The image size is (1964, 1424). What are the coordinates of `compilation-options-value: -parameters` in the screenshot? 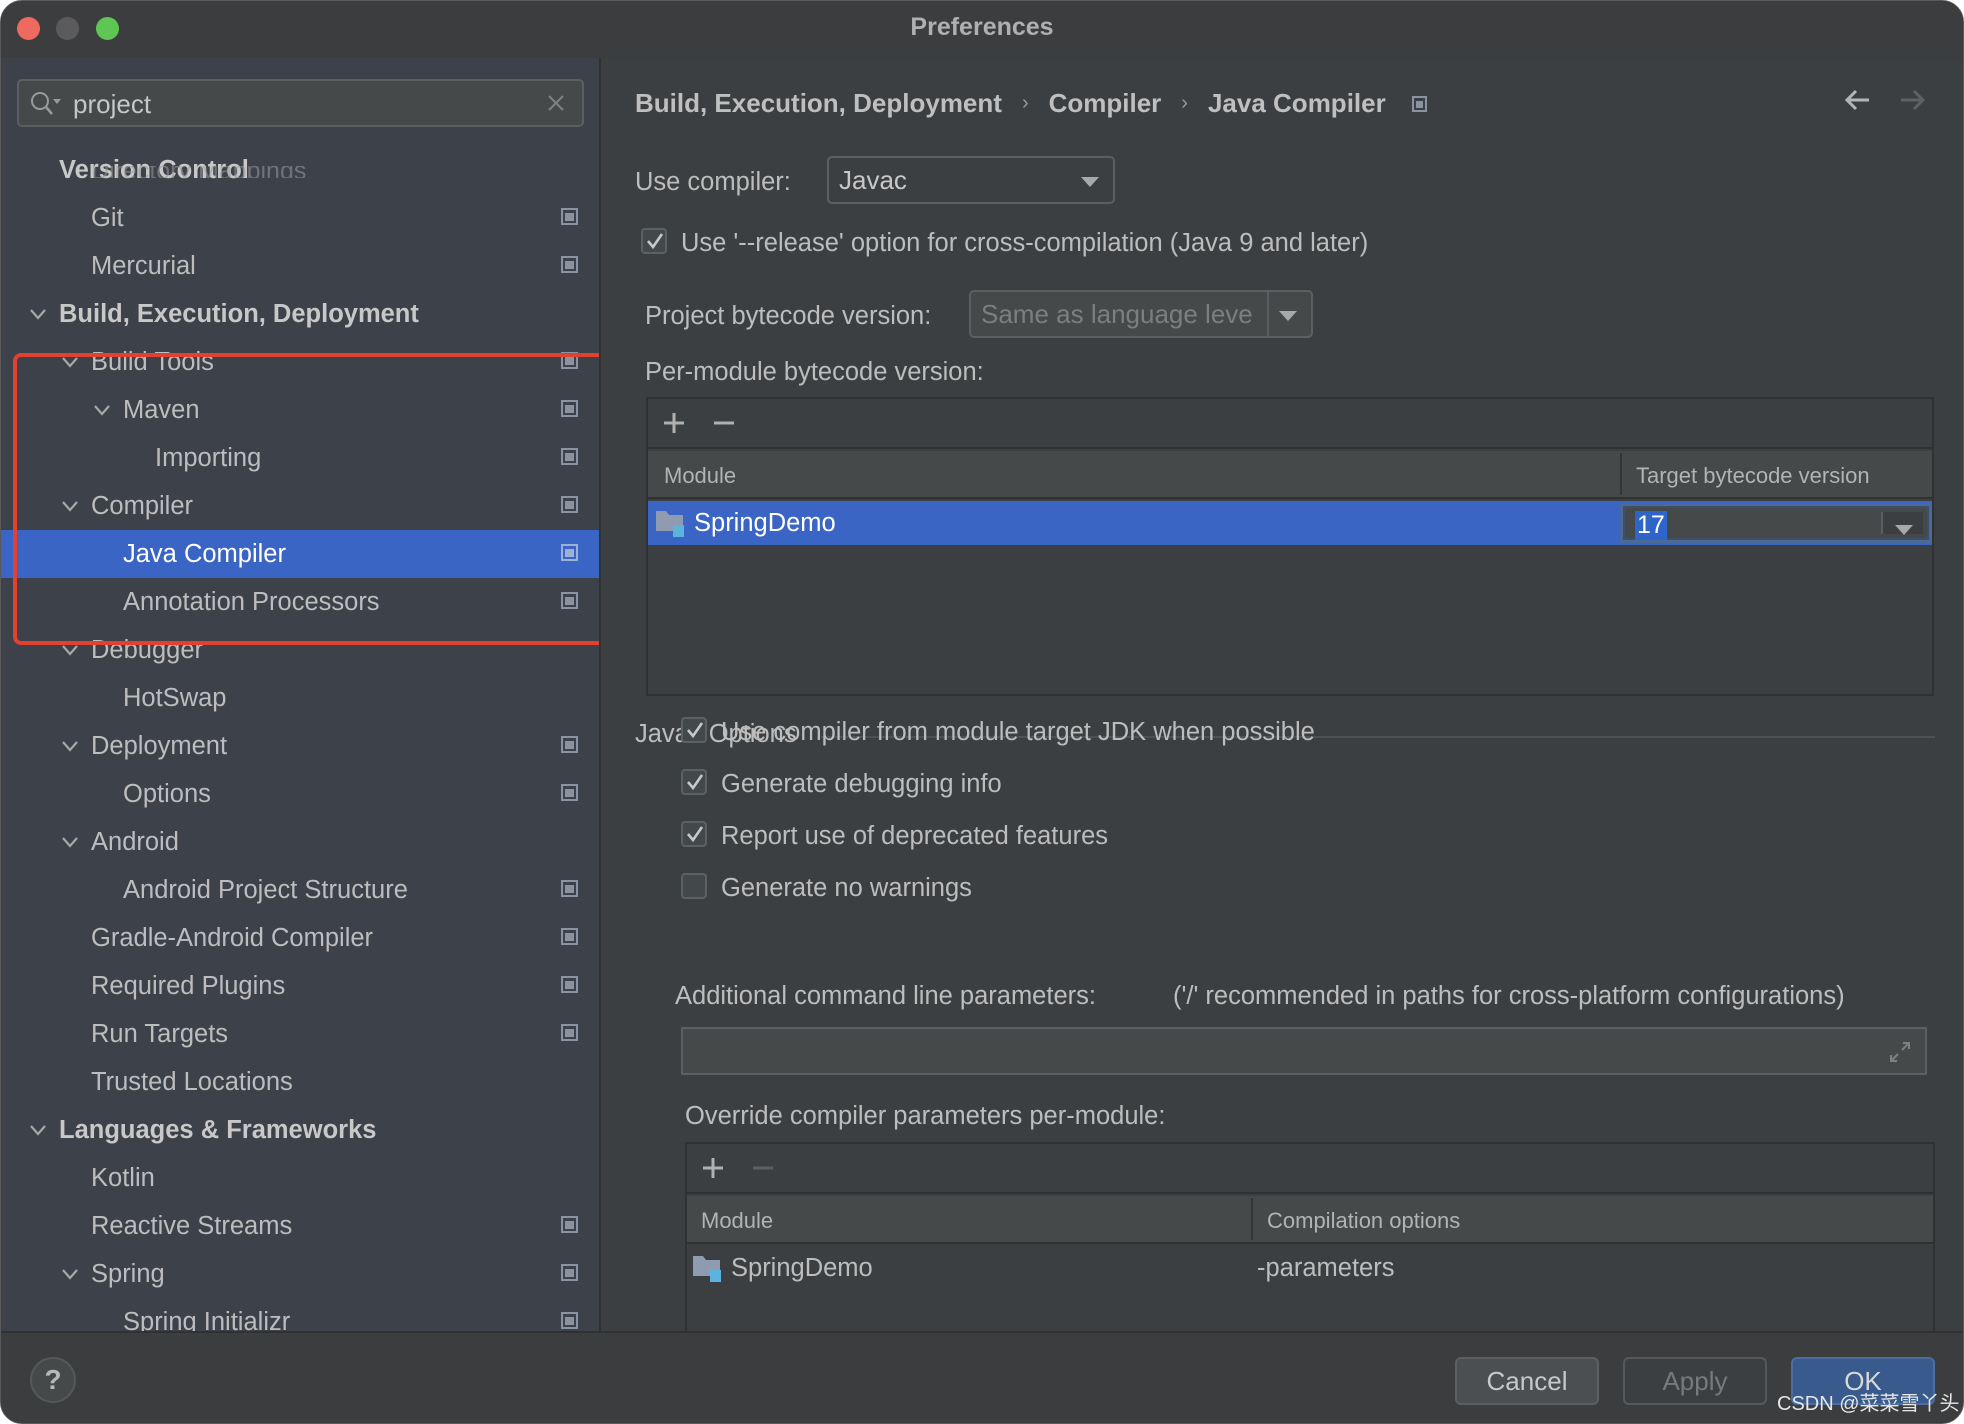 It's located at (1325, 1268).